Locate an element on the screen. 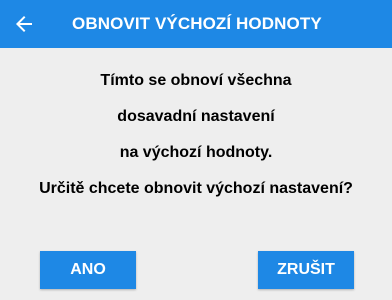 The image size is (392, 300). cancel-button: ZRUŠIT is located at coordinates (306, 270).